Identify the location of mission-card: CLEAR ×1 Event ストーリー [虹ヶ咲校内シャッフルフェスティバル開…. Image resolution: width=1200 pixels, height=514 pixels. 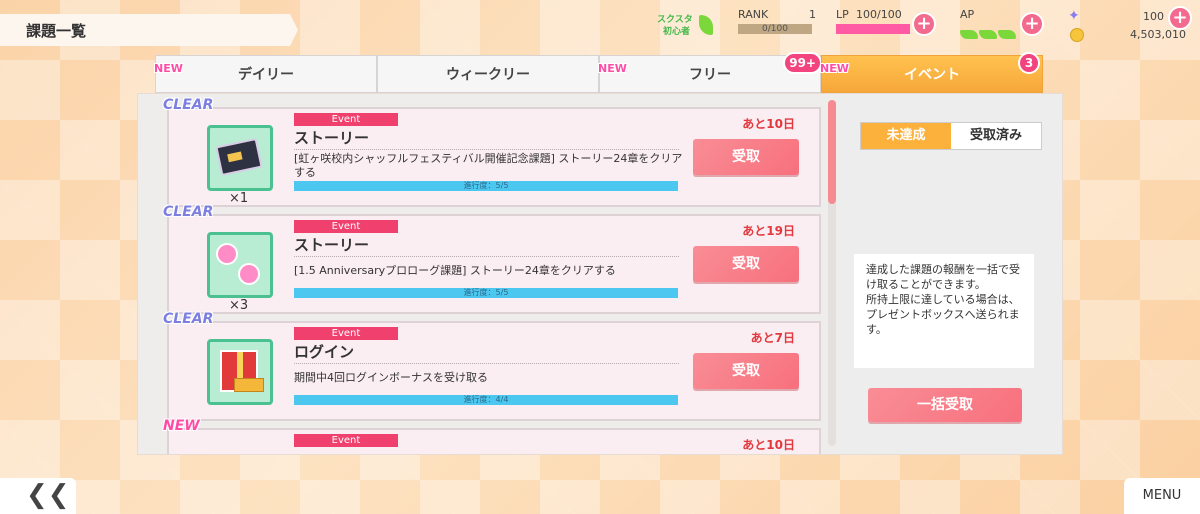
(492, 152).